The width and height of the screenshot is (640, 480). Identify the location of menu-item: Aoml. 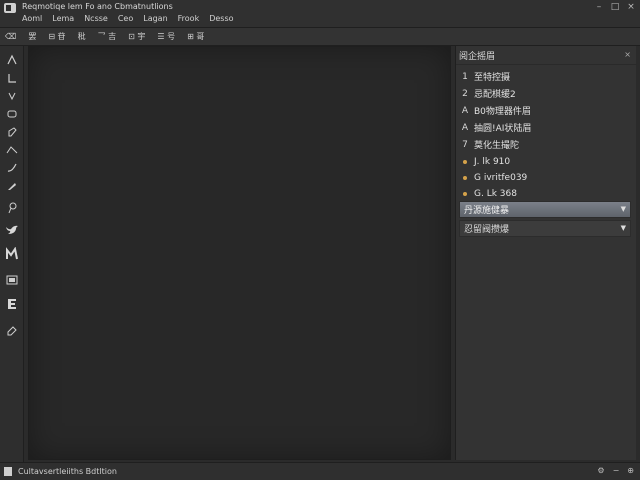
(32, 18).